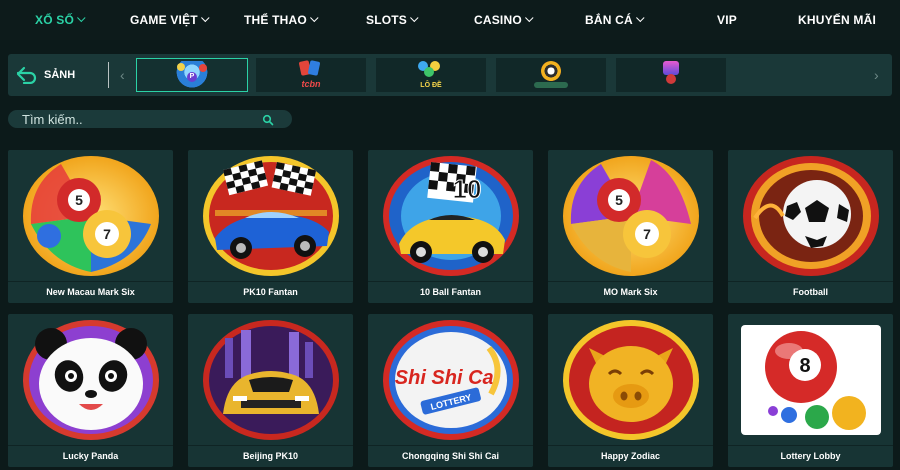  Describe the element at coordinates (60, 20) in the screenshot. I see `nav-item-xo-so: XỔ SỐ` at that location.